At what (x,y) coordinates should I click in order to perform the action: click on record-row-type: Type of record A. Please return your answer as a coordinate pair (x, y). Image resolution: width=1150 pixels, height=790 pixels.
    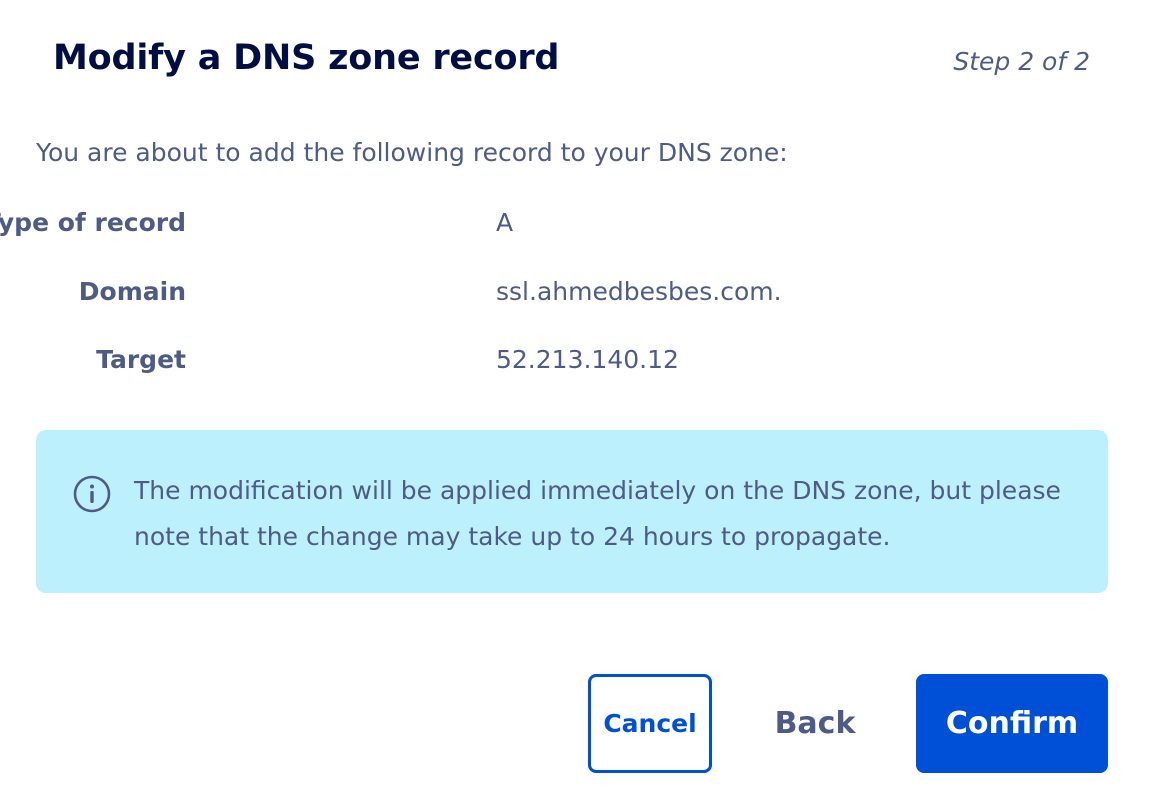
    Looking at the image, I should click on (450, 223).